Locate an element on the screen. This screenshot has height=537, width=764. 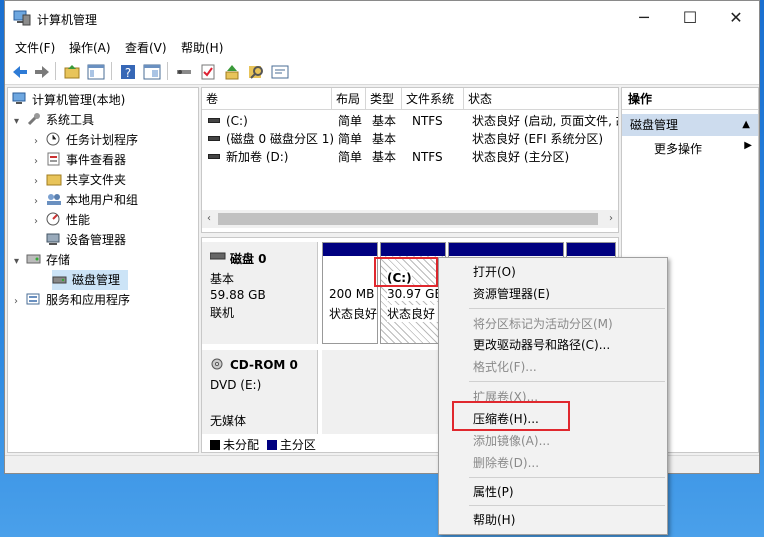
tree-item-local-users: › 本地用户和组 is located at coordinates (86, 200).